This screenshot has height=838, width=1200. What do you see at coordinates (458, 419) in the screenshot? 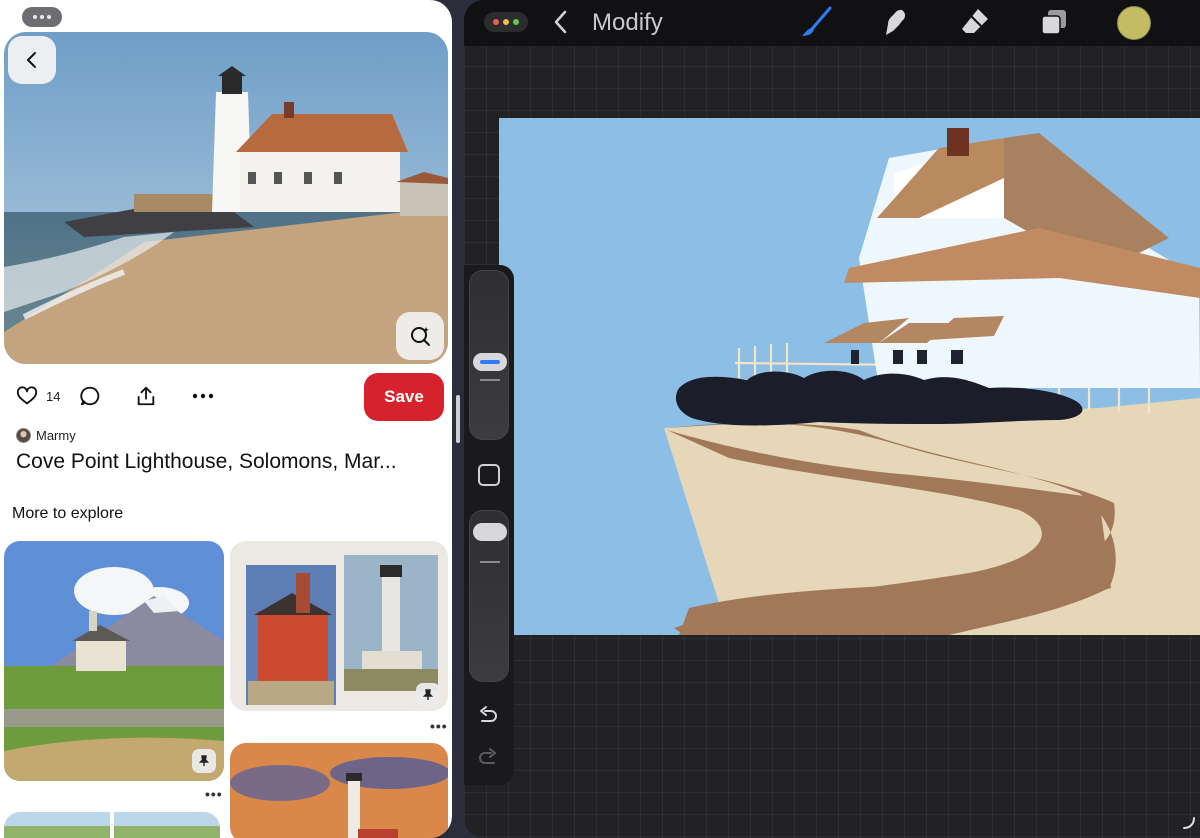
I see `split-view-divider` at bounding box center [458, 419].